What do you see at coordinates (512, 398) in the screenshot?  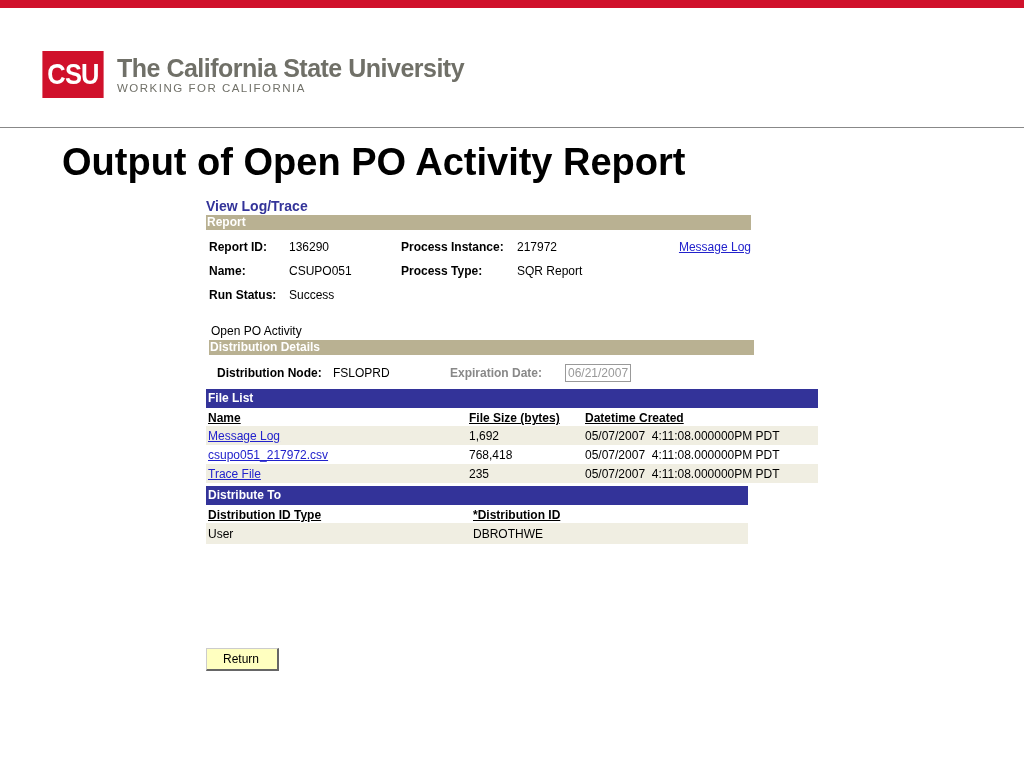 I see `section-header: File List` at bounding box center [512, 398].